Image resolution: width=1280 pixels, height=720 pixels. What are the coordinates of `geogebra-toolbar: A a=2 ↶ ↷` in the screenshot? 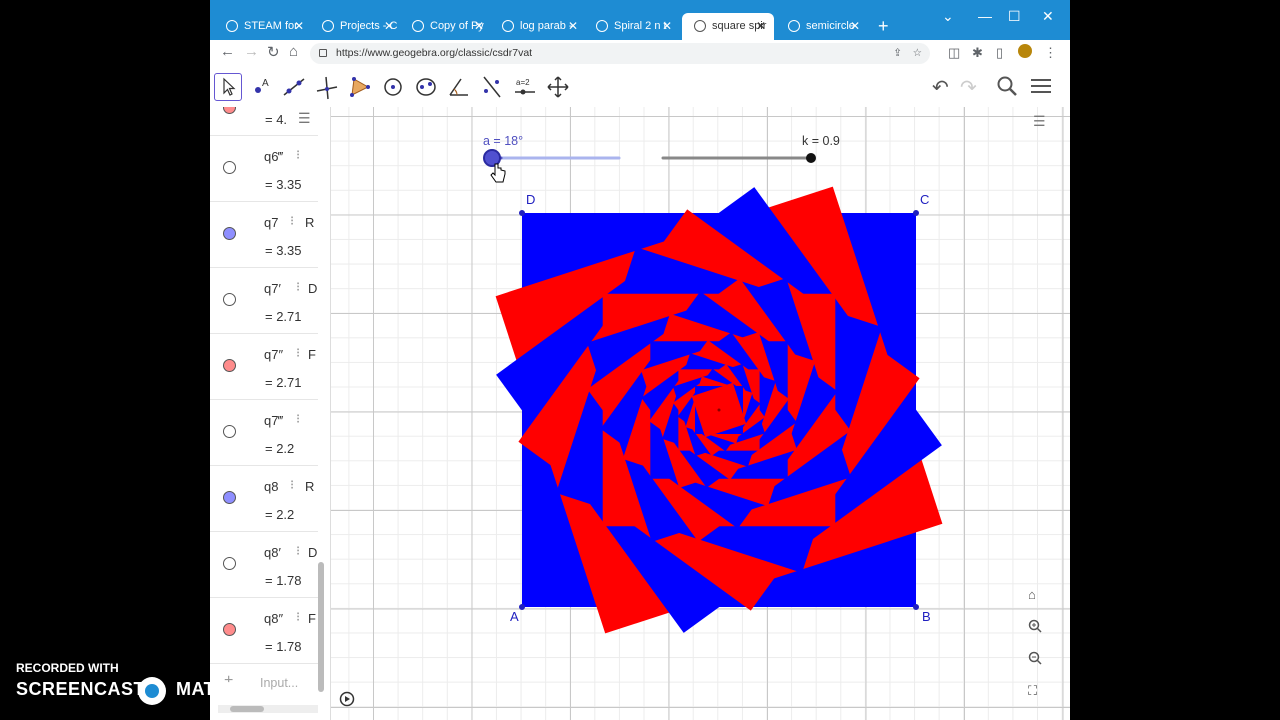 It's located at (640, 87).